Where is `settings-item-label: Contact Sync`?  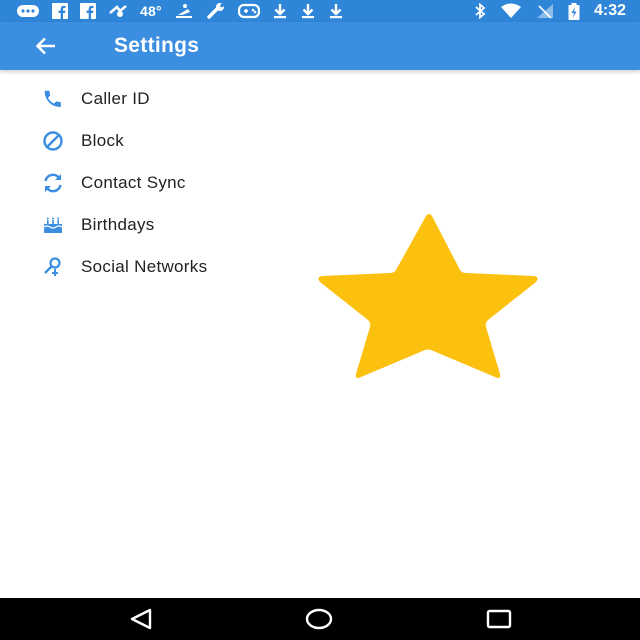 settings-item-label: Contact Sync is located at coordinates (133, 182).